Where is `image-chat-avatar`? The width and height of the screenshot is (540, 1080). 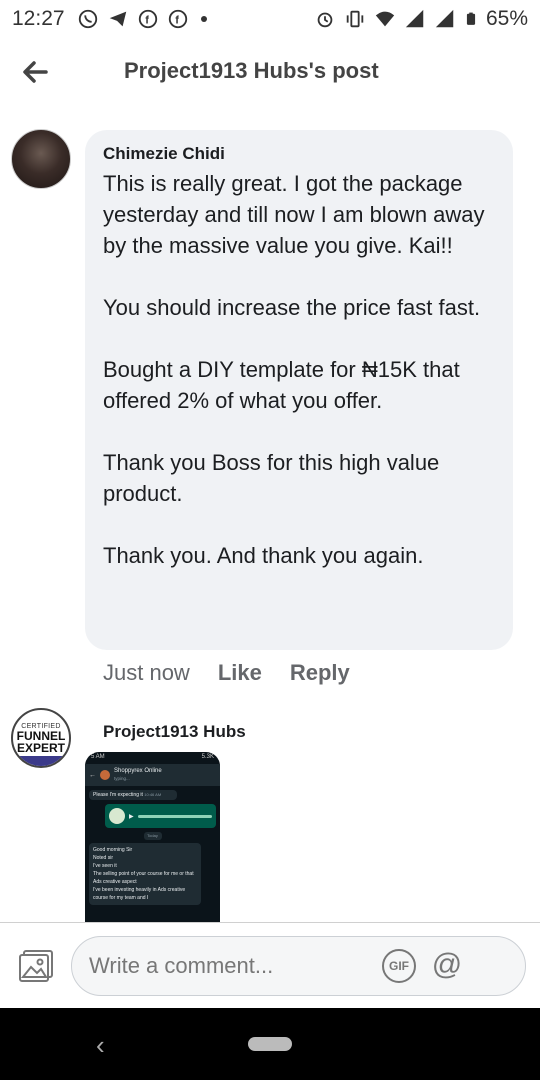 image-chat-avatar is located at coordinates (105, 775).